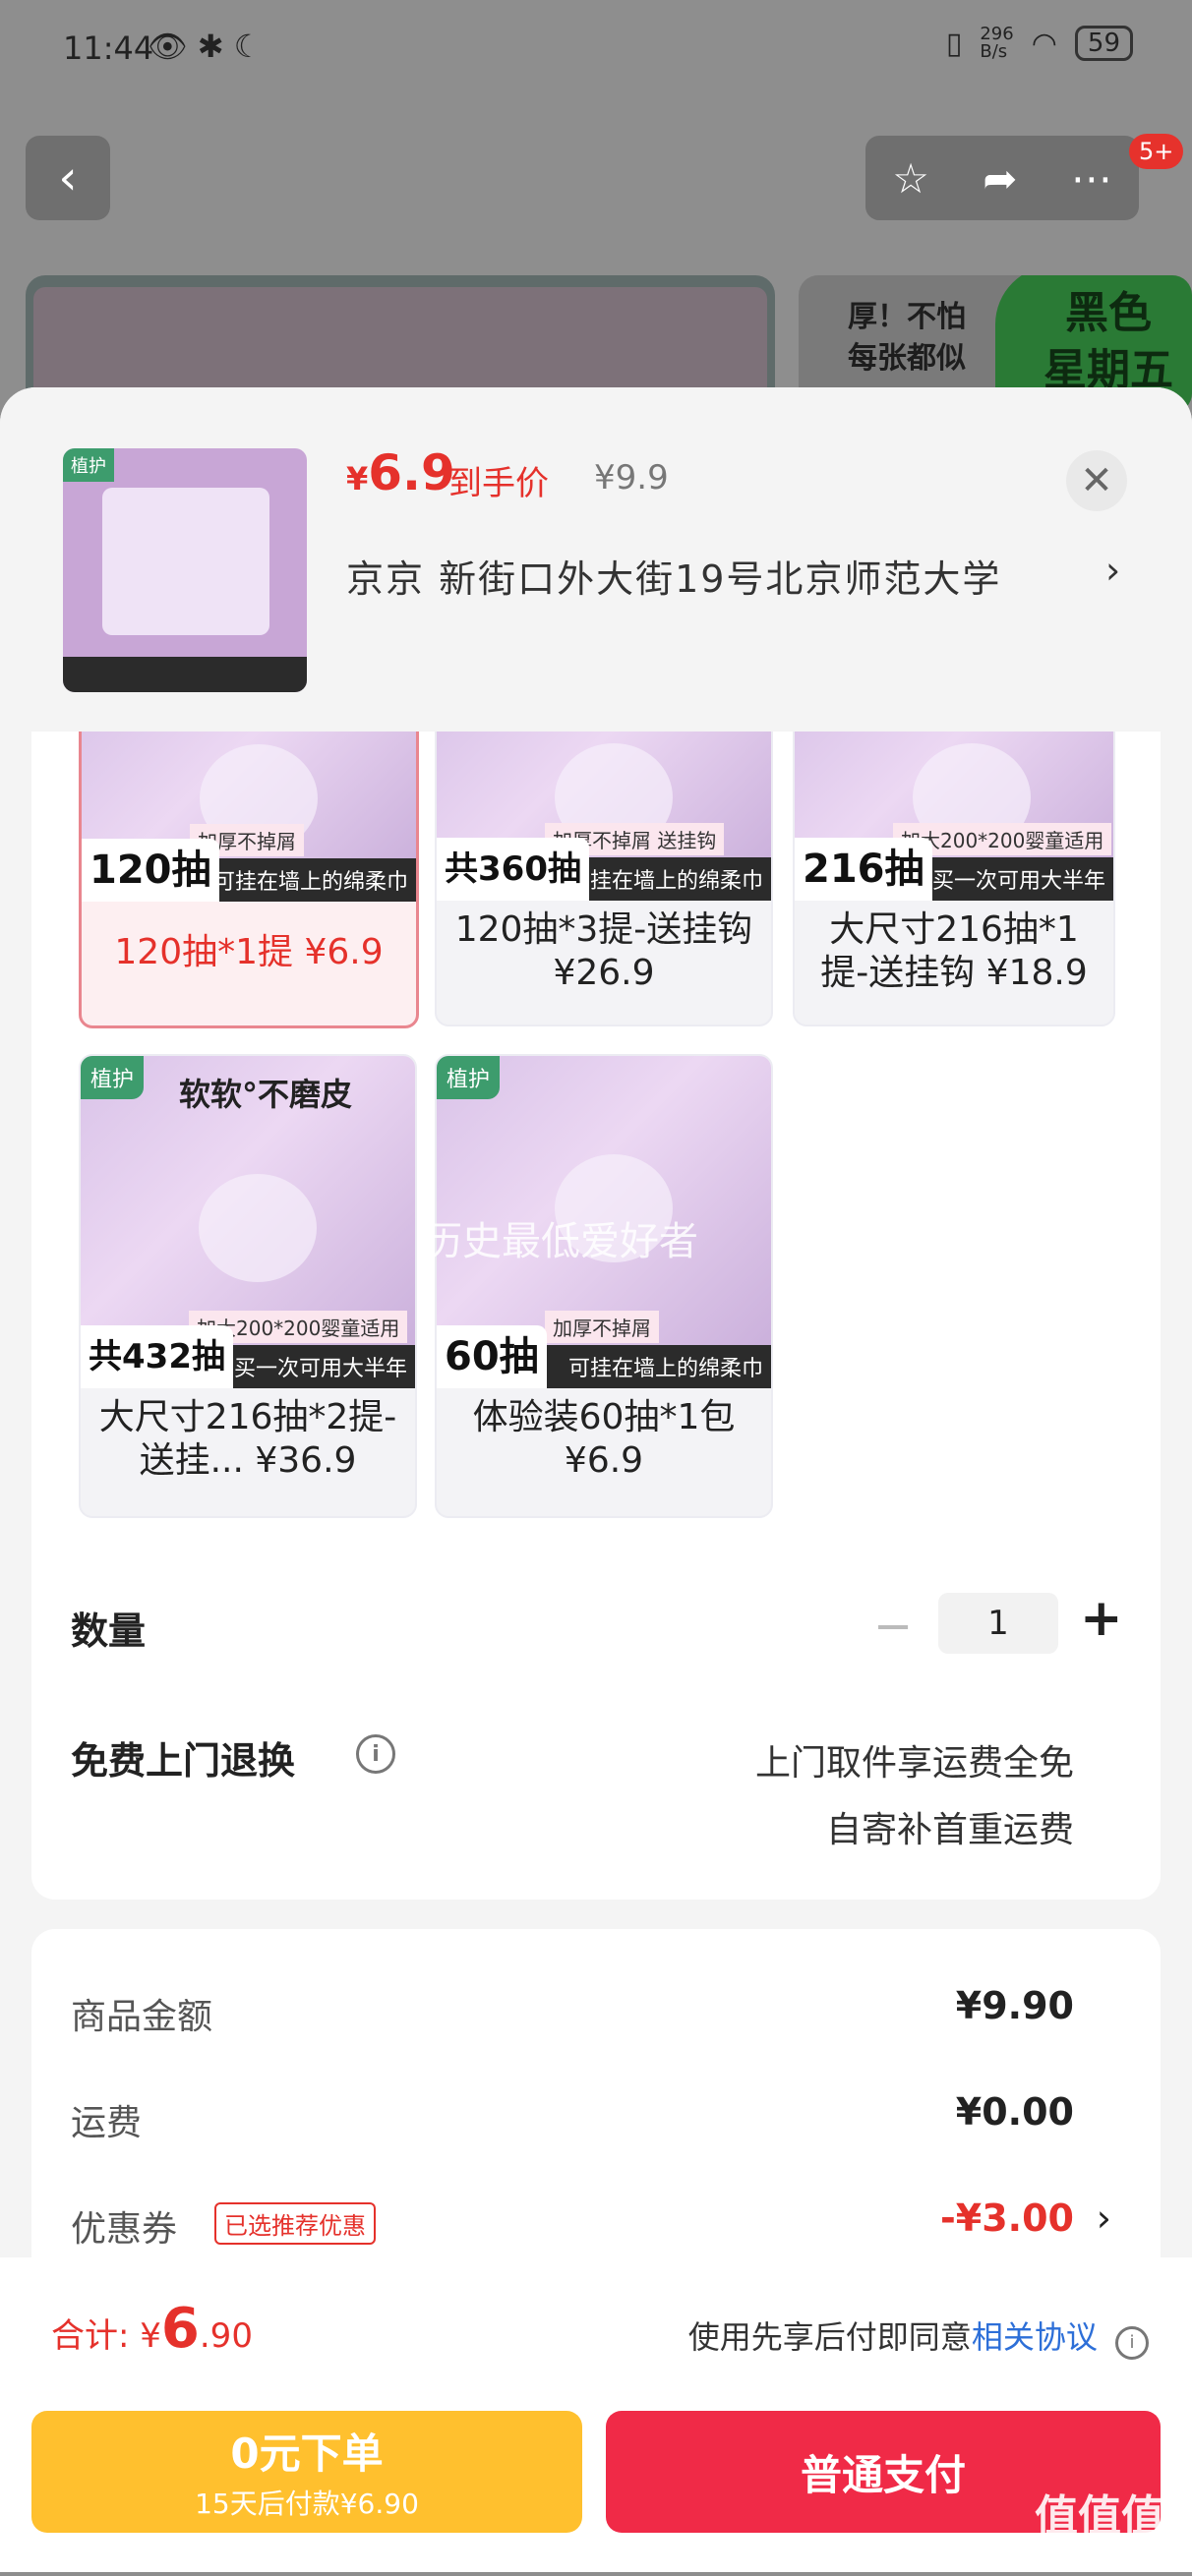 Image resolution: width=1192 pixels, height=2576 pixels. What do you see at coordinates (307, 2454) in the screenshot?
I see `pay-later-title: 0元下单` at bounding box center [307, 2454].